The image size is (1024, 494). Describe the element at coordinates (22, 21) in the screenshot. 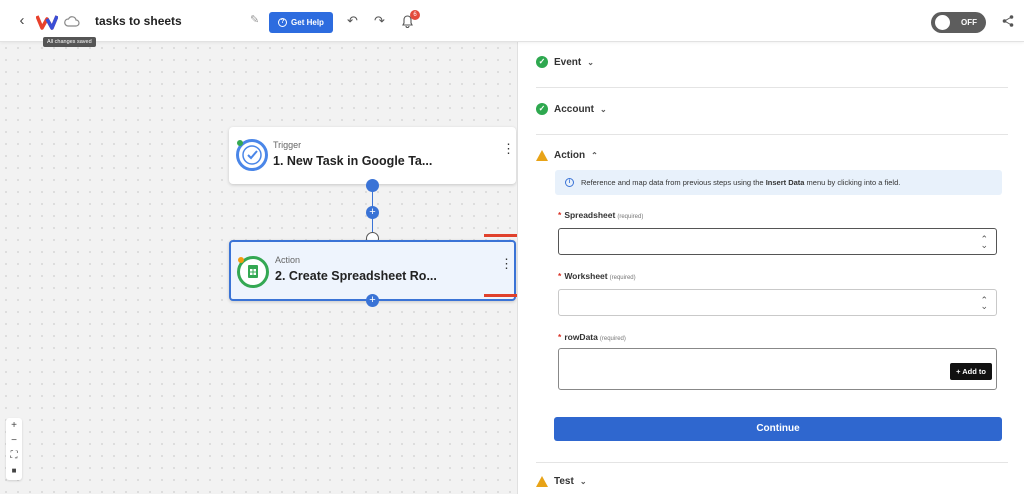

I see `back-arrow-icon: ‹` at that location.